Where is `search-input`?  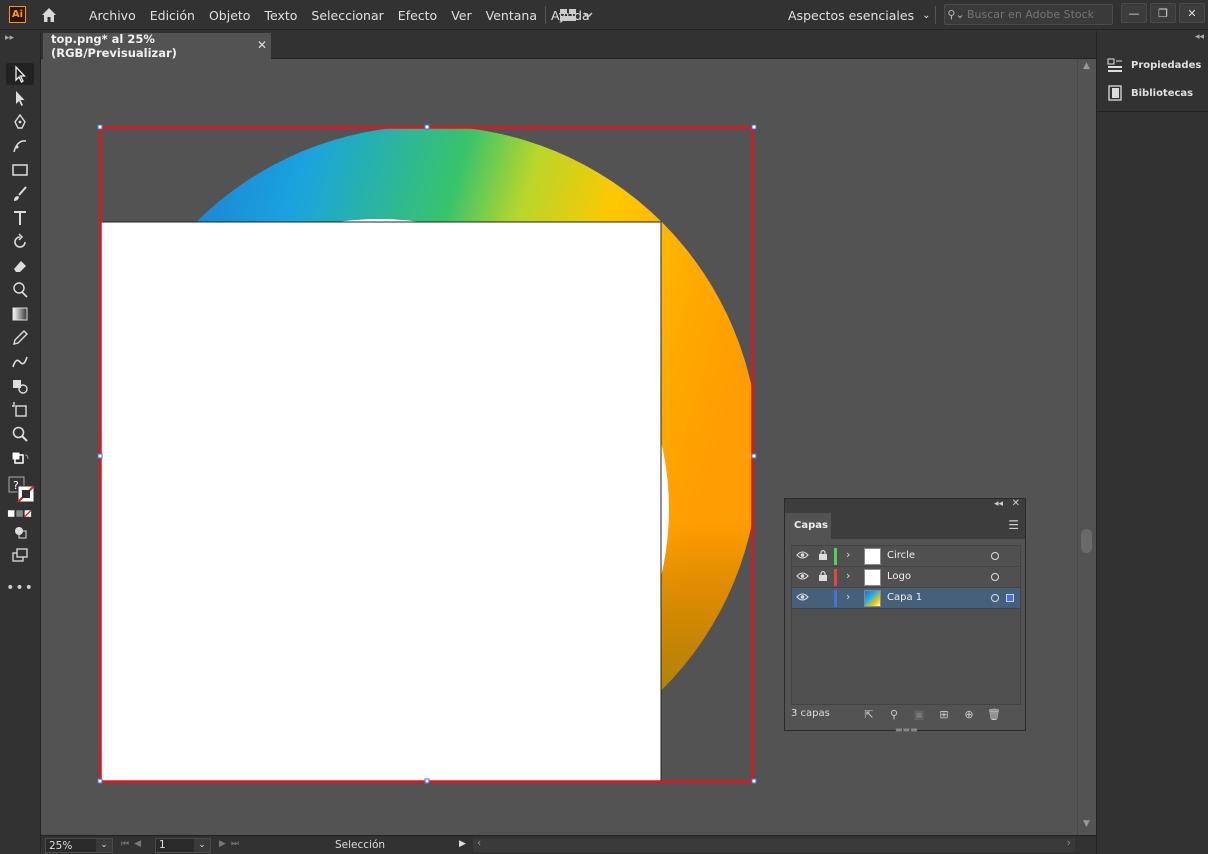 search-input is located at coordinates (1037, 14).